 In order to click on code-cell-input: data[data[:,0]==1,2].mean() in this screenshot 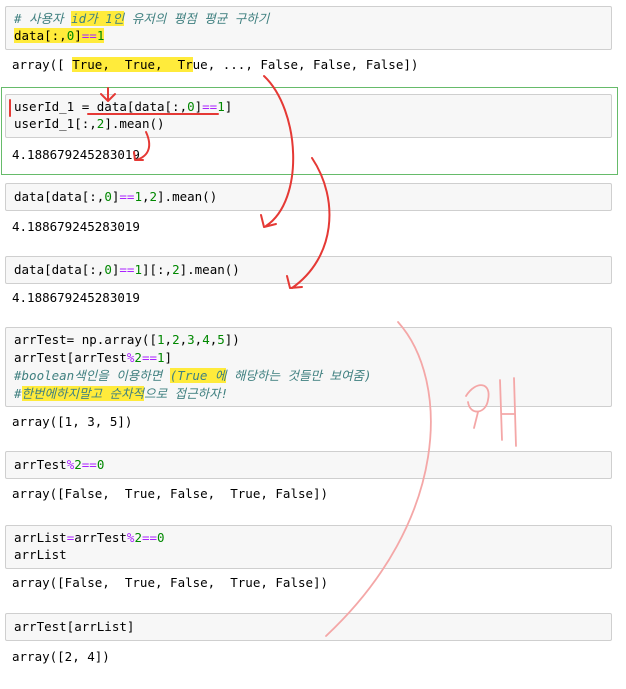, I will do `click(308, 197)`.